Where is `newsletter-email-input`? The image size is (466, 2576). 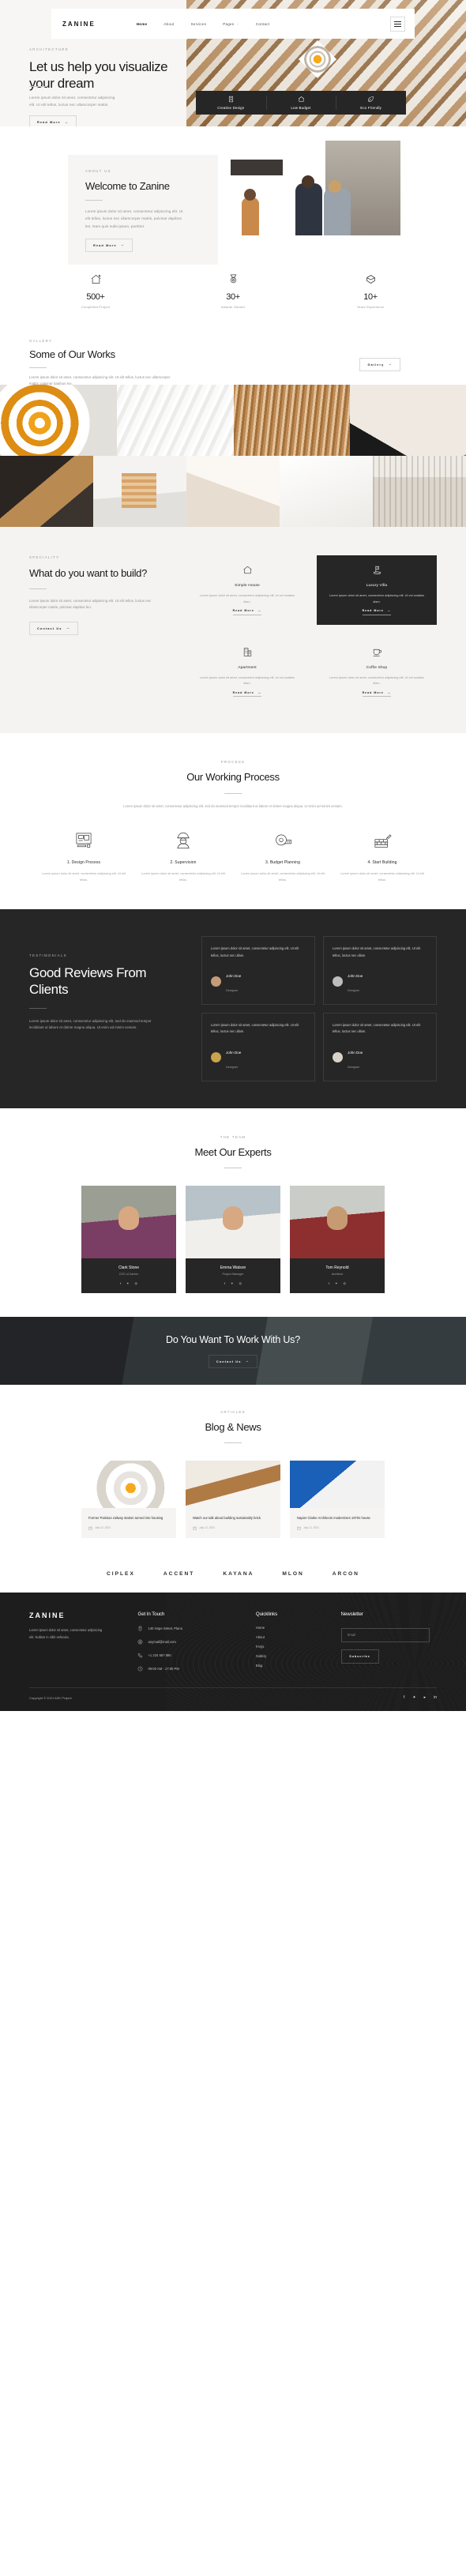
newsletter-email-input is located at coordinates (385, 1634).